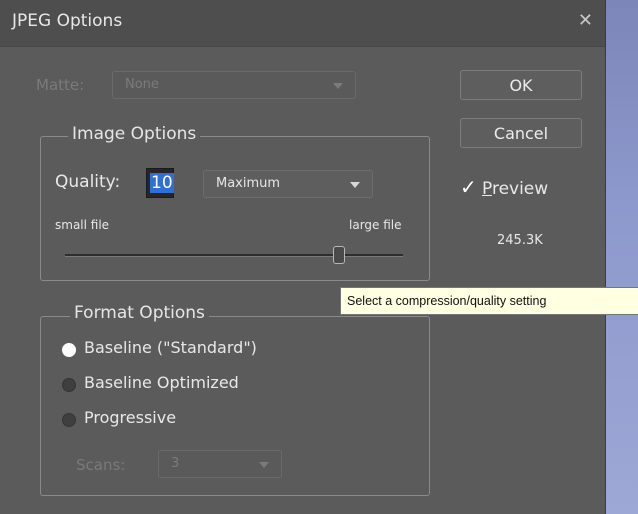 The width and height of the screenshot is (638, 514). Describe the element at coordinates (520, 240) in the screenshot. I see `file-size: 245.3K` at that location.